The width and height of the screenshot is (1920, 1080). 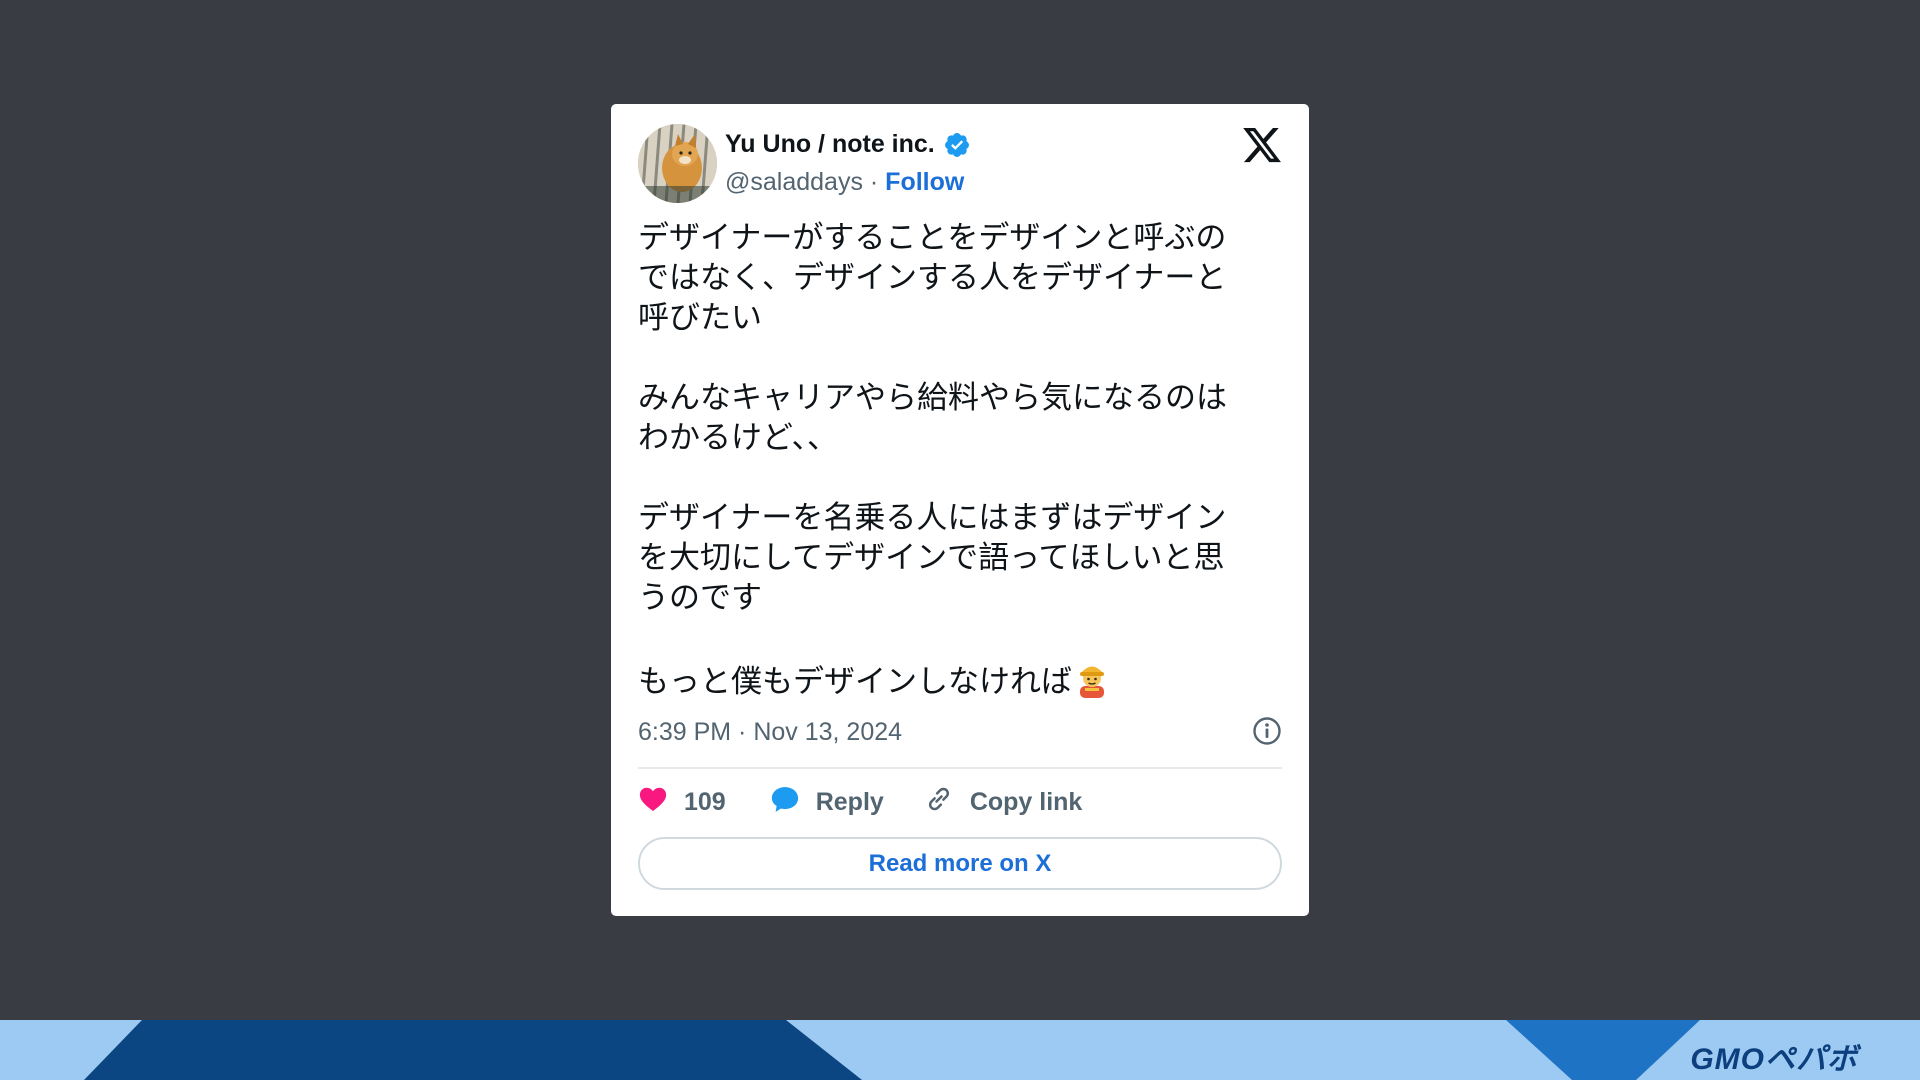 I want to click on action-bar: 109 Reply Copy link, so click(x=860, y=802).